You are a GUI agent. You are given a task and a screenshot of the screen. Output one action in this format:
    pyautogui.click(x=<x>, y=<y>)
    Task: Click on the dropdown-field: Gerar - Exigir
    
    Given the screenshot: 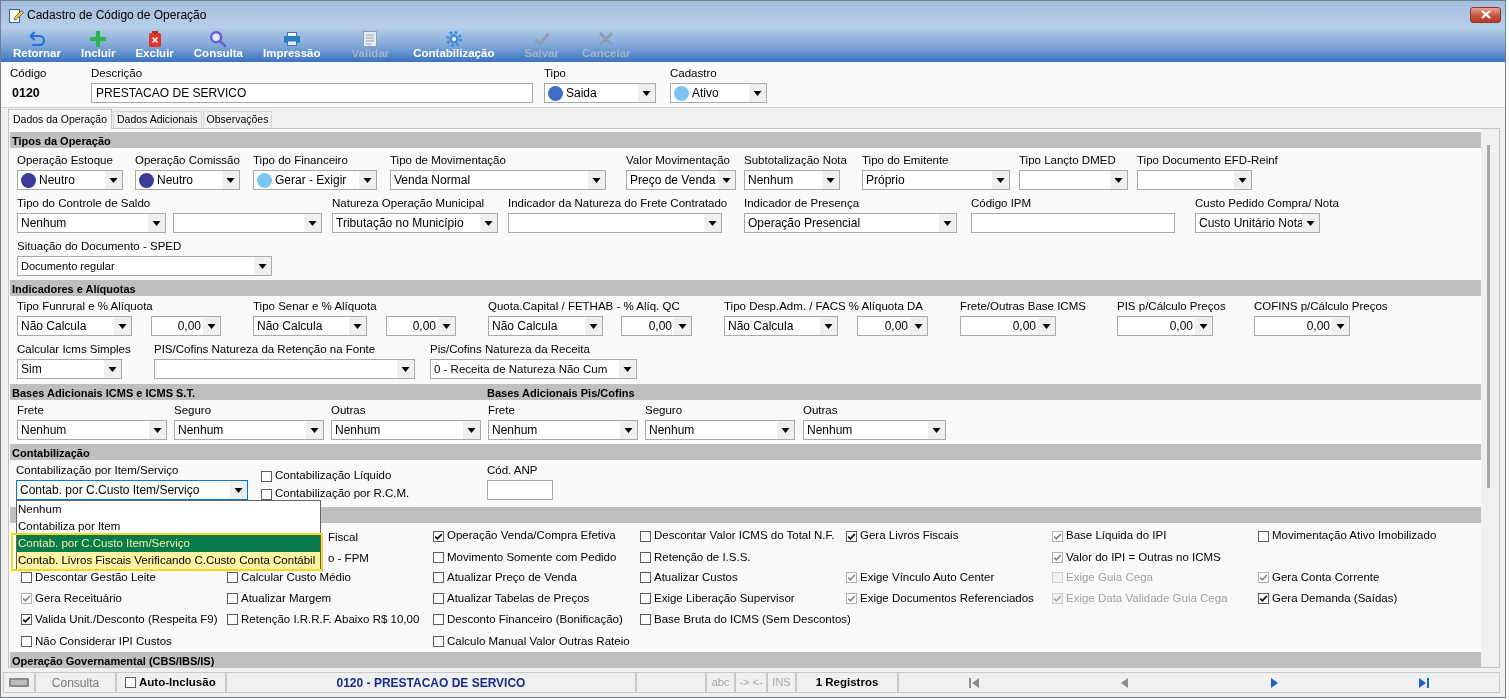 What is the action you would take?
    pyautogui.click(x=315, y=180)
    